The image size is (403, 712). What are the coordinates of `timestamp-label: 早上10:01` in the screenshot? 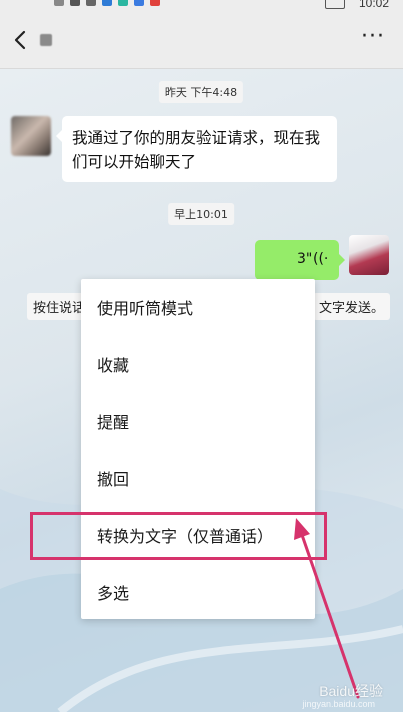 It's located at (201, 214).